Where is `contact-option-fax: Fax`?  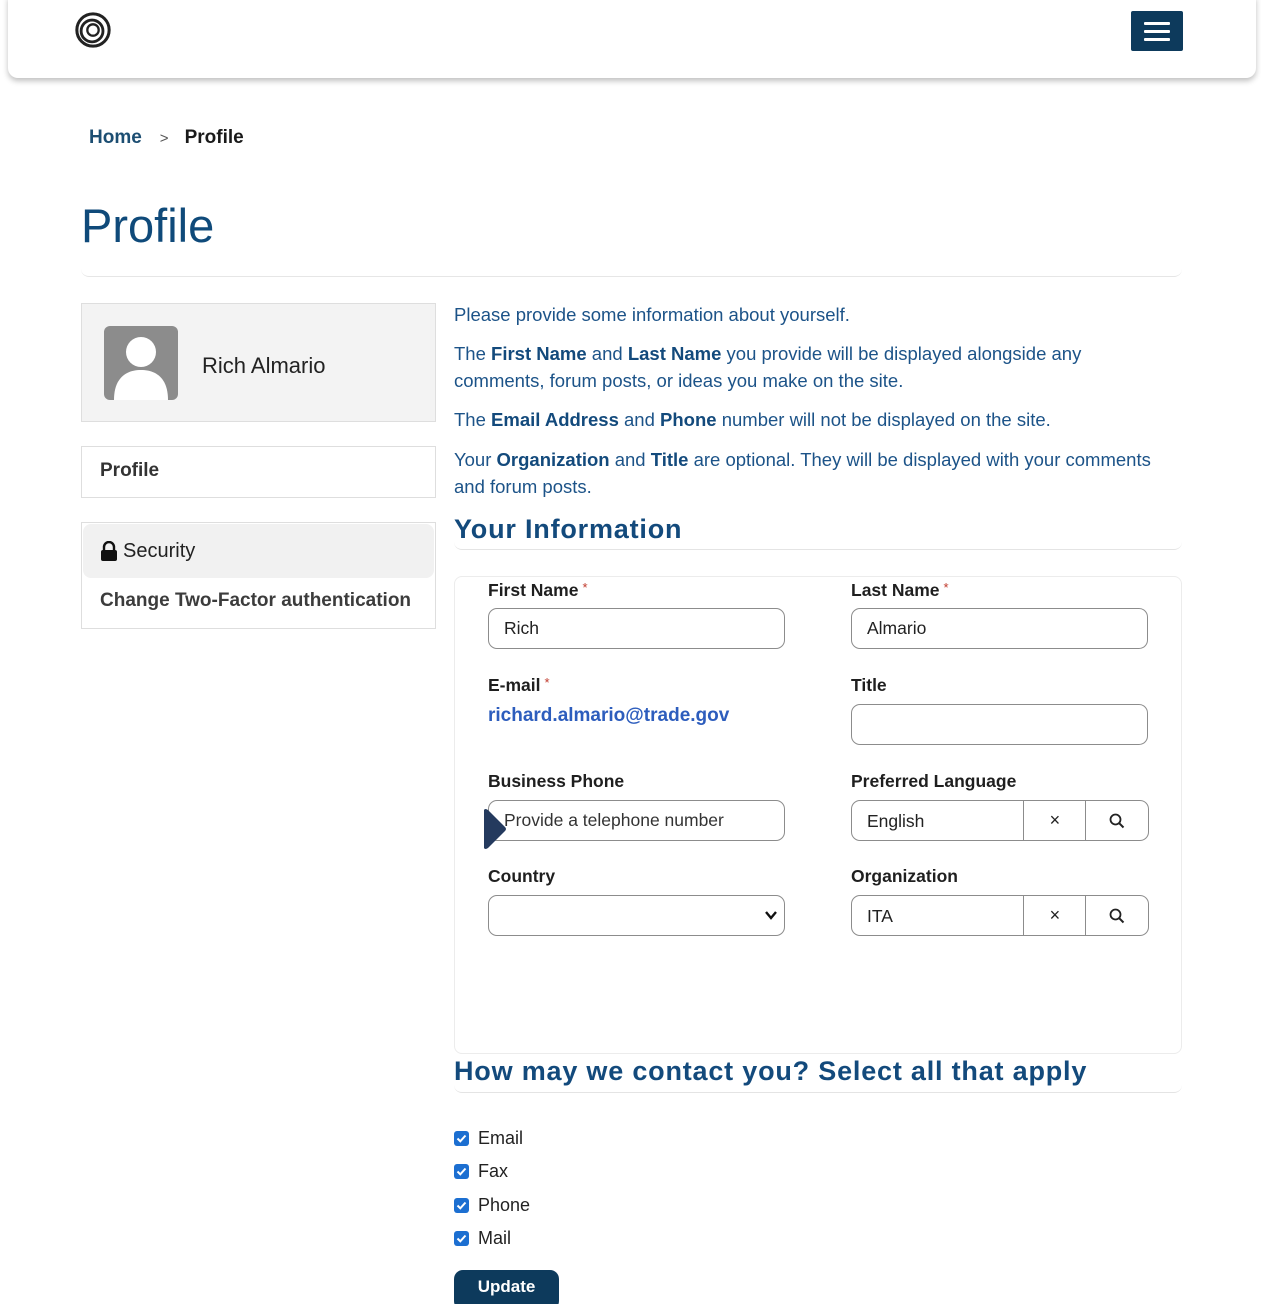 contact-option-fax: Fax is located at coordinates (481, 1171).